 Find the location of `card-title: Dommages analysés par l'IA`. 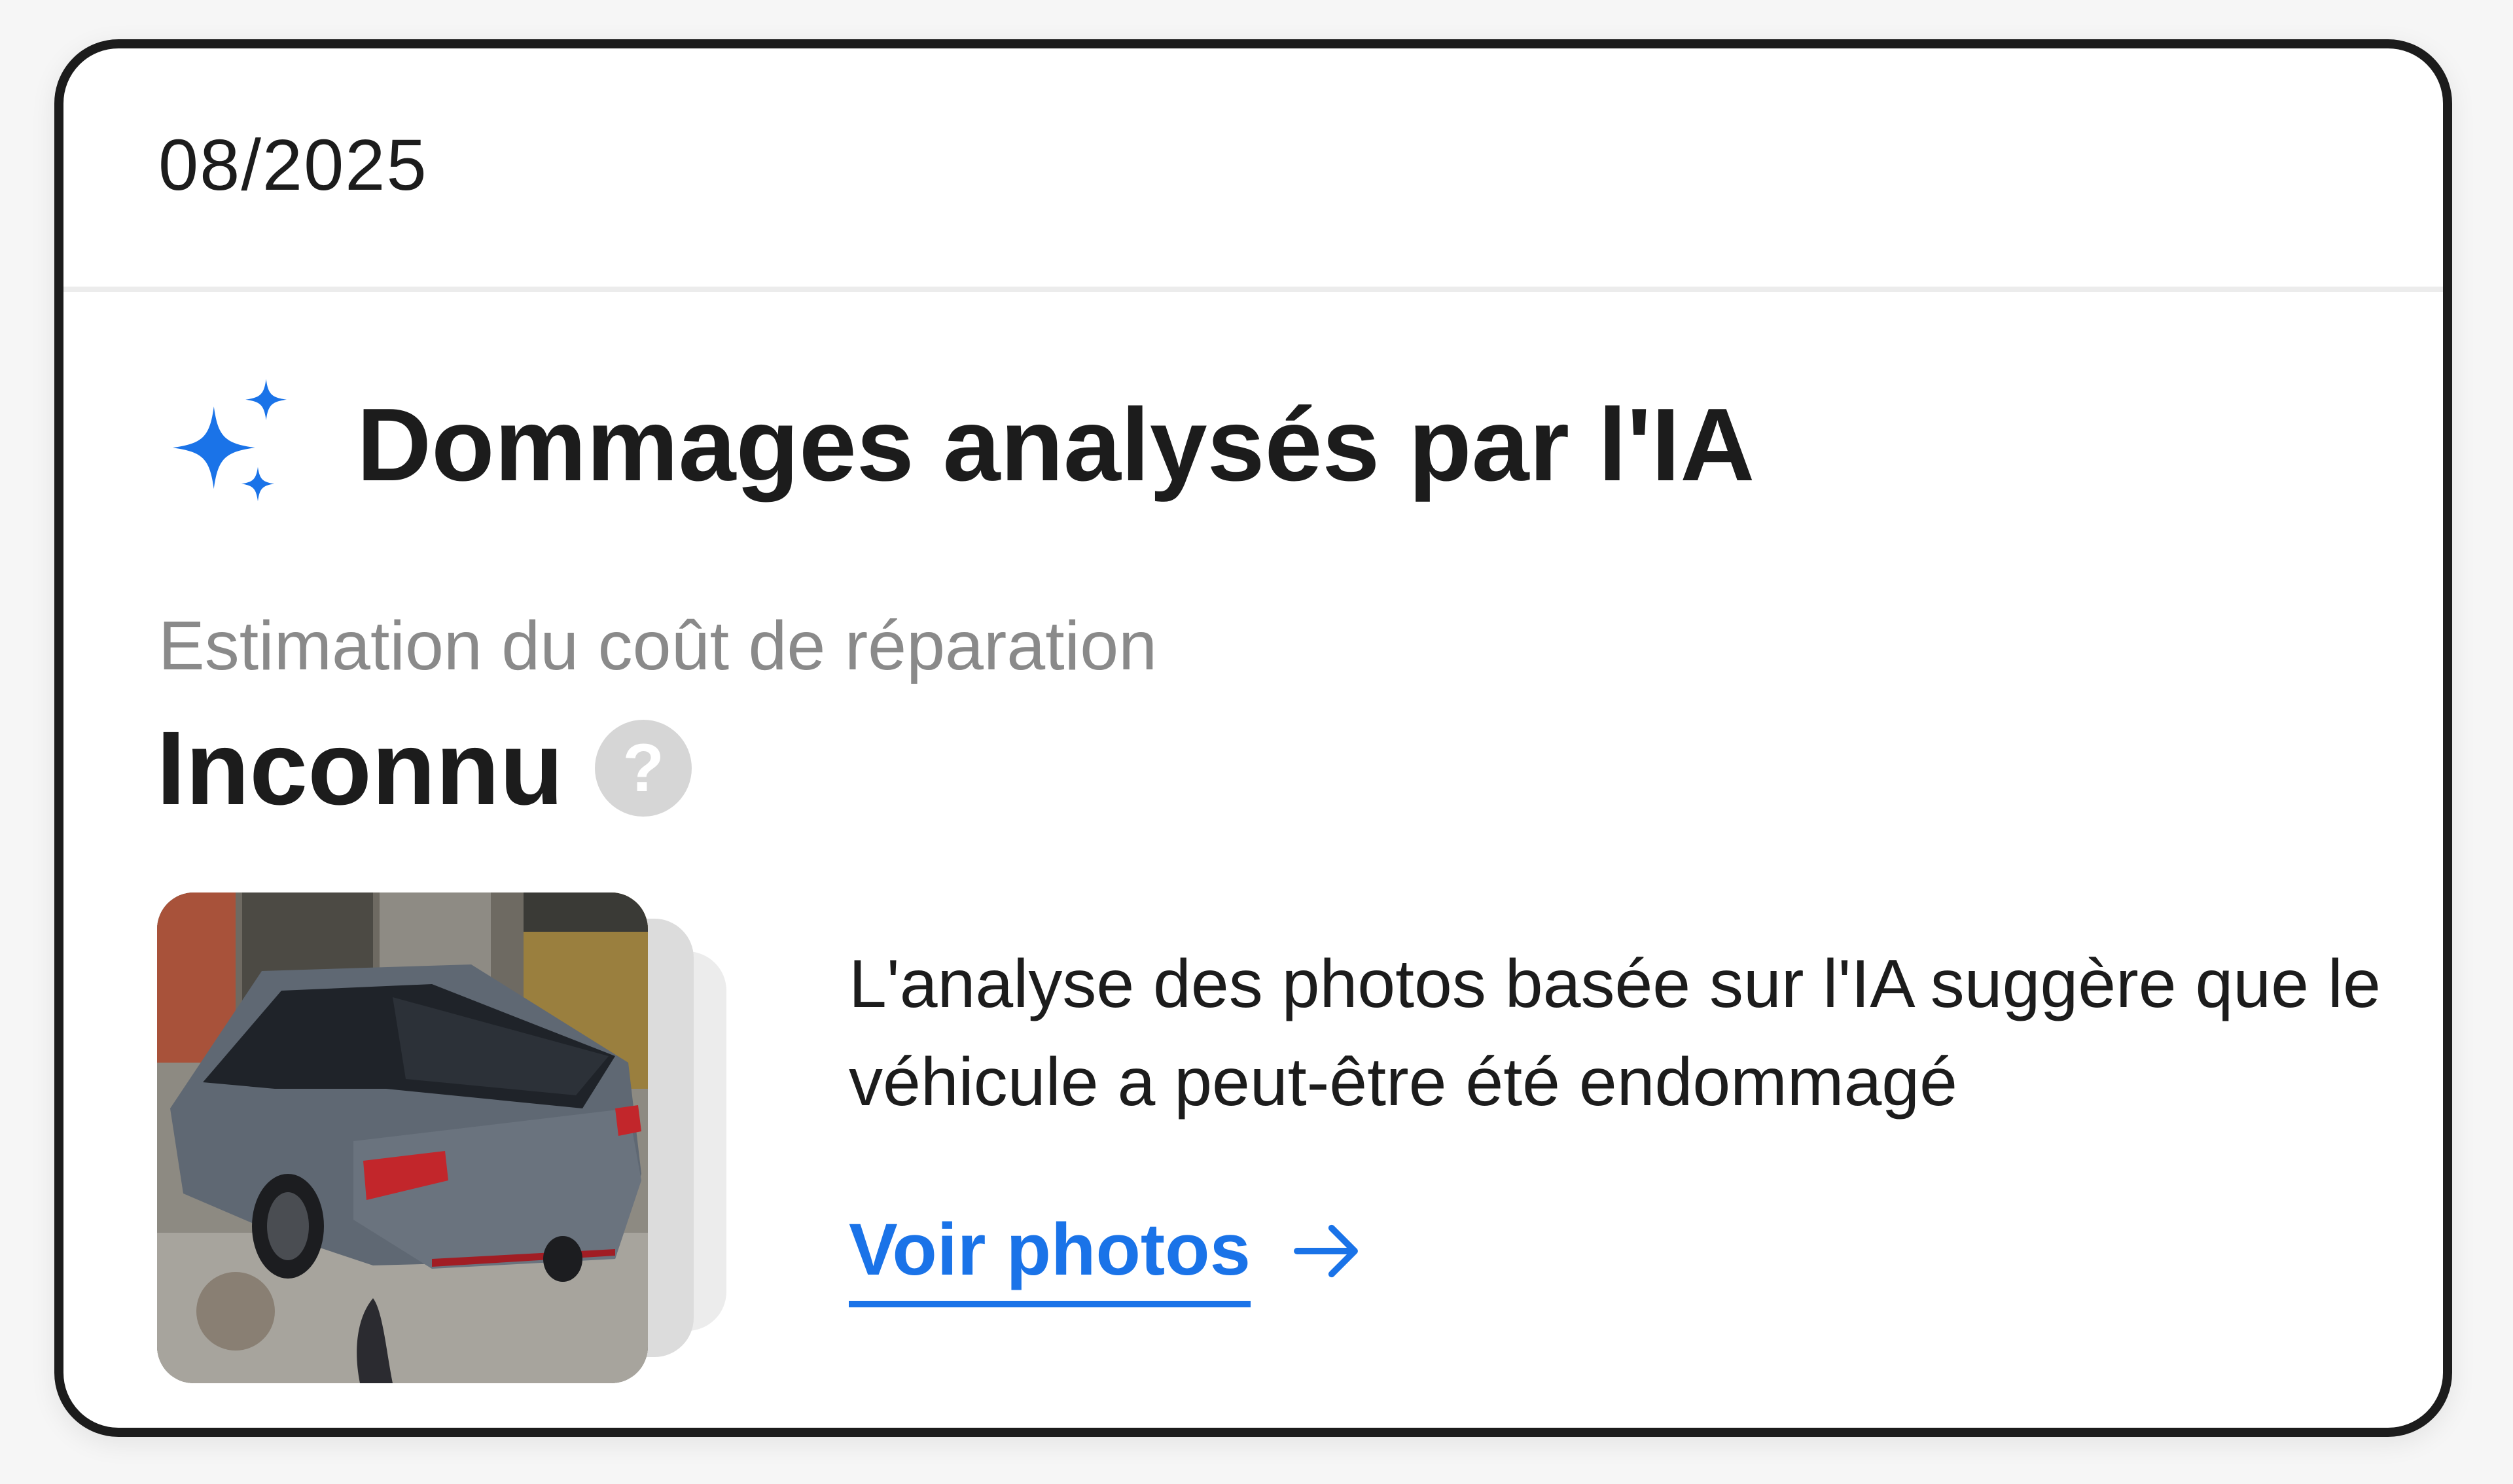

card-title: Dommages analysés par l'IA is located at coordinates (1056, 445).